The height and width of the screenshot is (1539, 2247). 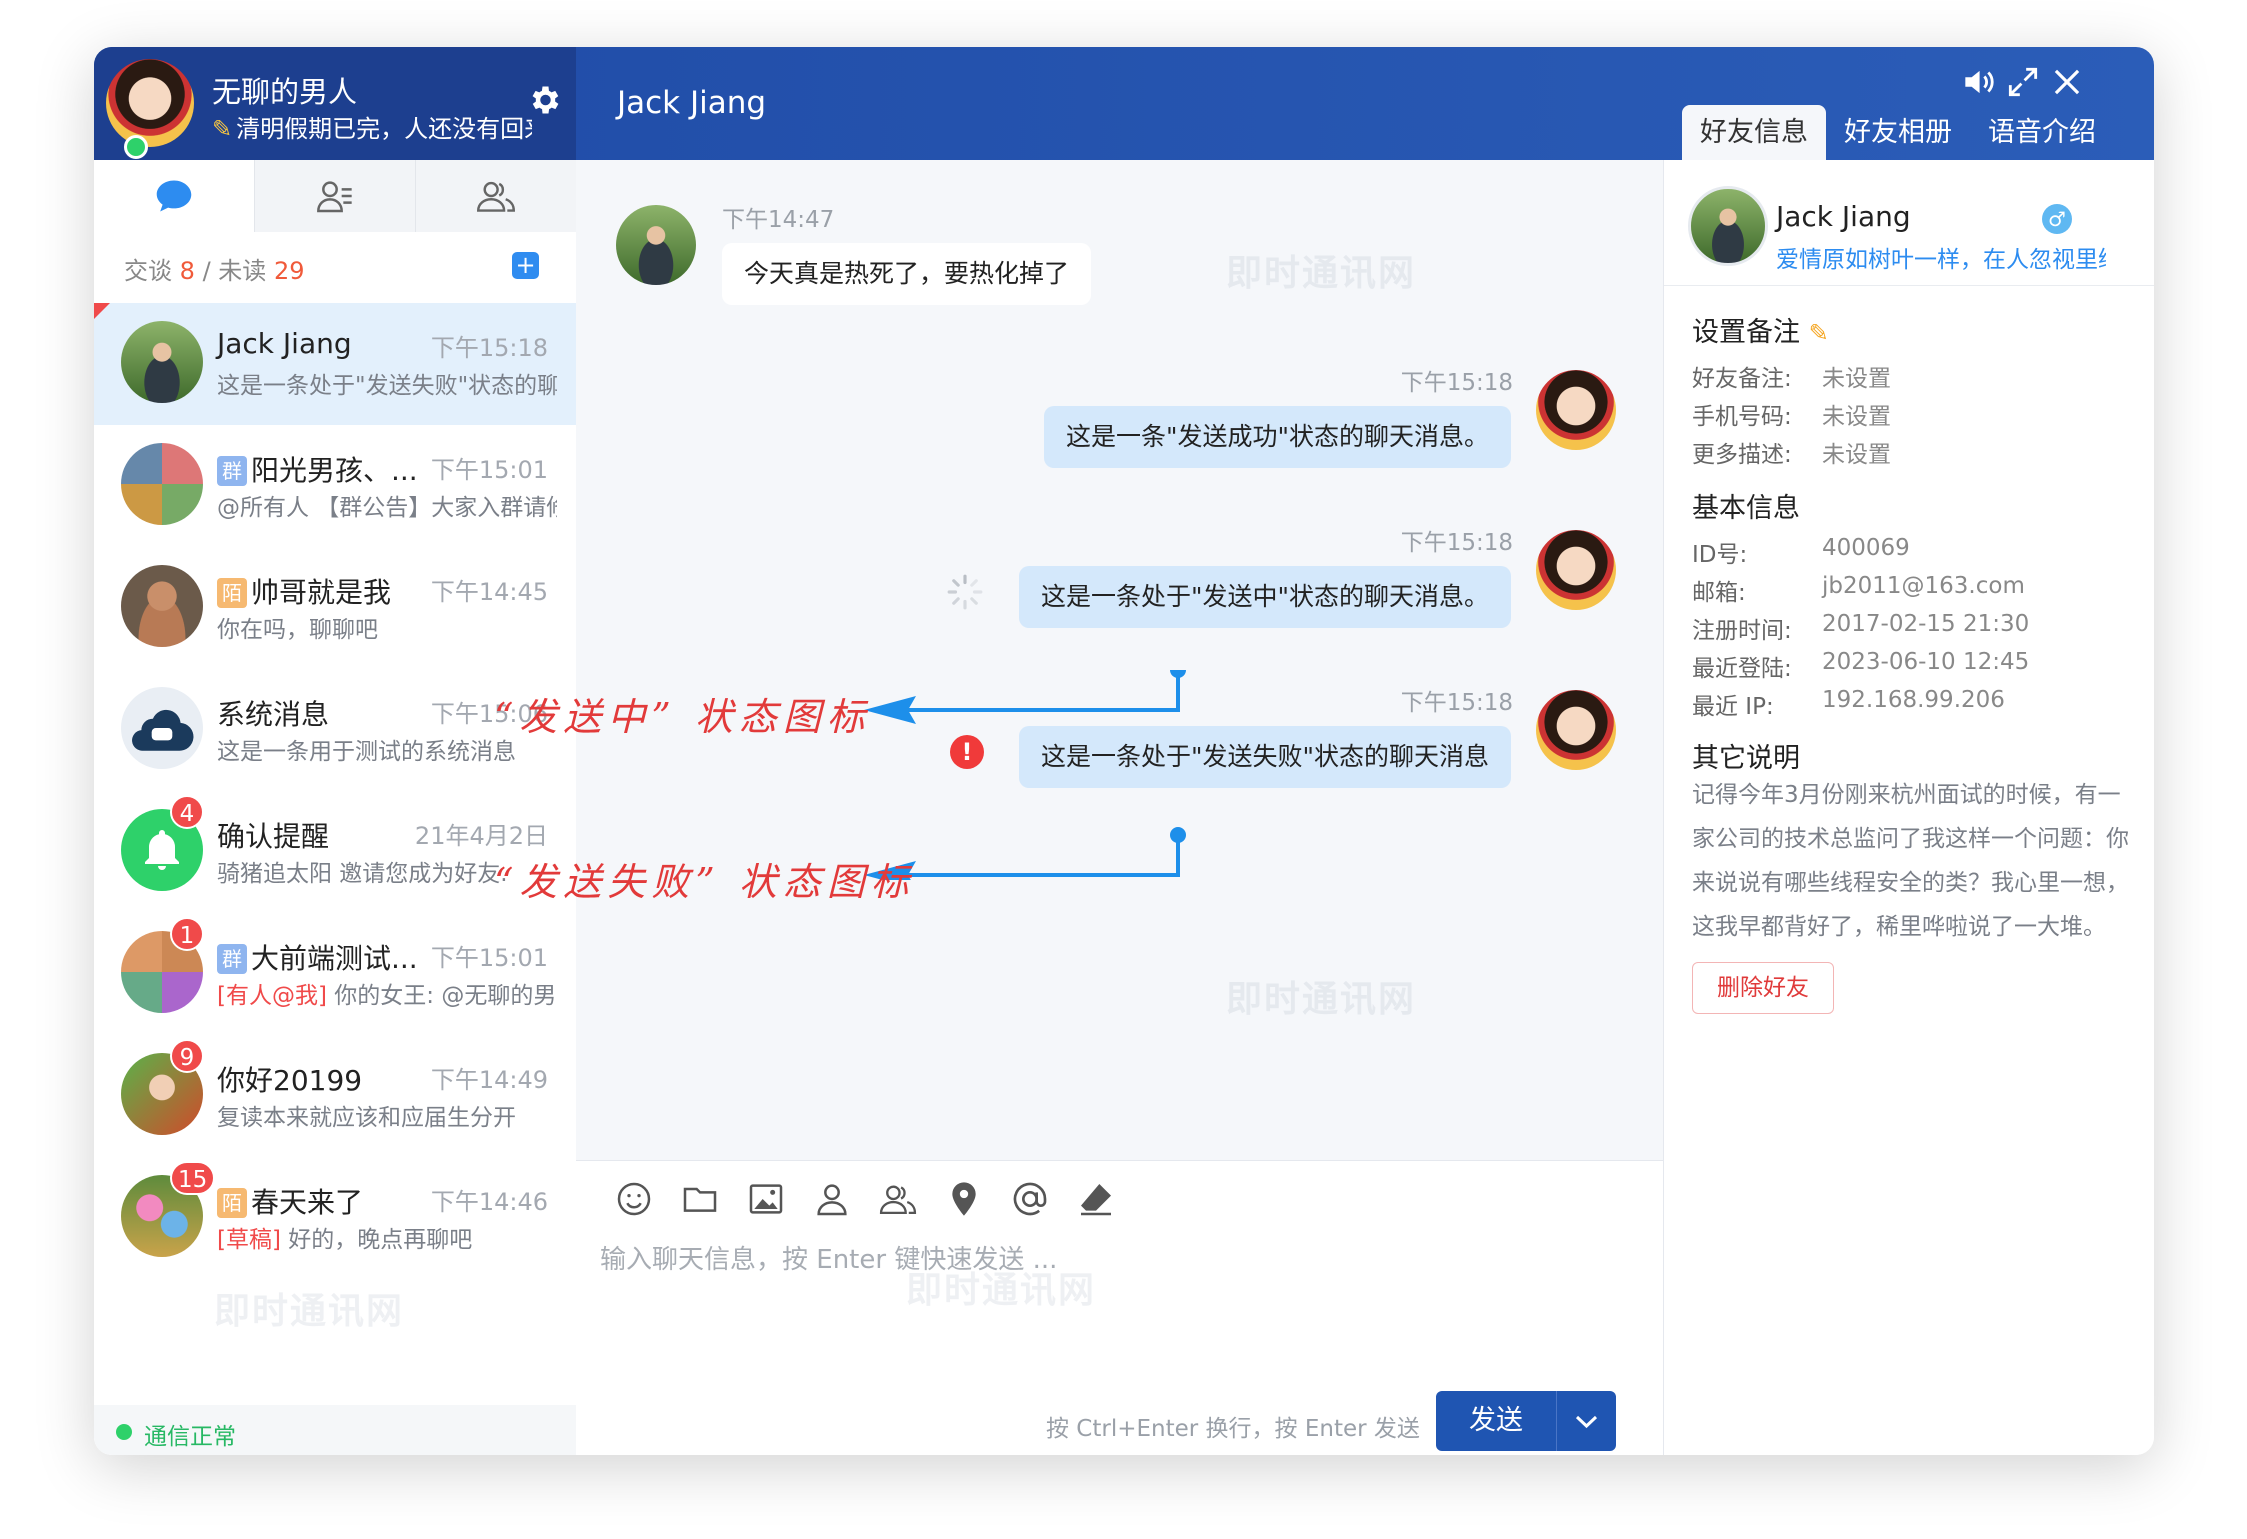 What do you see at coordinates (1858, 589) in the screenshot?
I see `info-row: 邮箱: jb2011@163.com` at bounding box center [1858, 589].